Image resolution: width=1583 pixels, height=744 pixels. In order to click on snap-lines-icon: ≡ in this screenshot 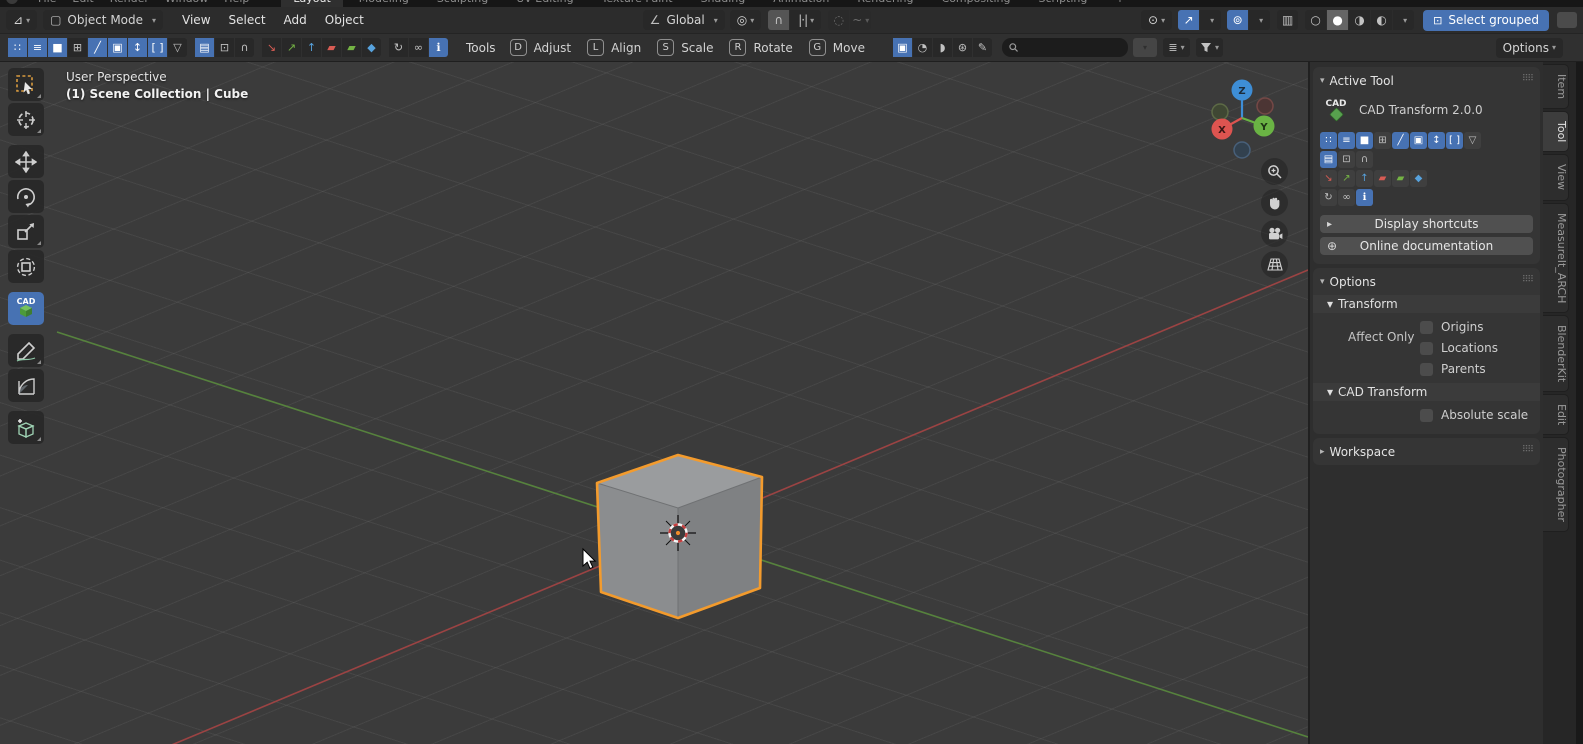, I will do `click(1346, 140)`.